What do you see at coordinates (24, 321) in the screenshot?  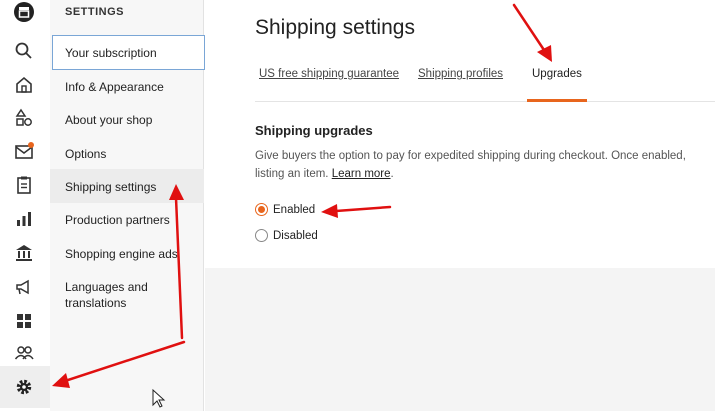 I see `integrations-icon` at bounding box center [24, 321].